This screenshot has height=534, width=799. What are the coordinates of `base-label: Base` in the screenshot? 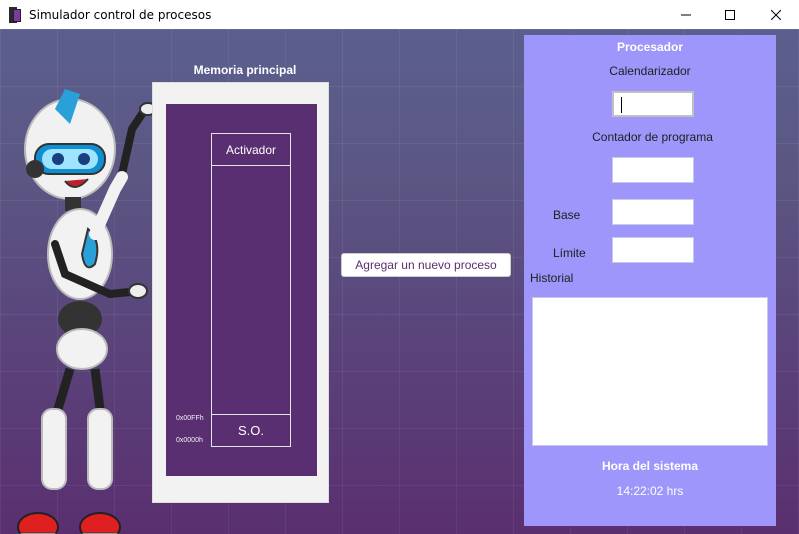 It's located at (567, 215).